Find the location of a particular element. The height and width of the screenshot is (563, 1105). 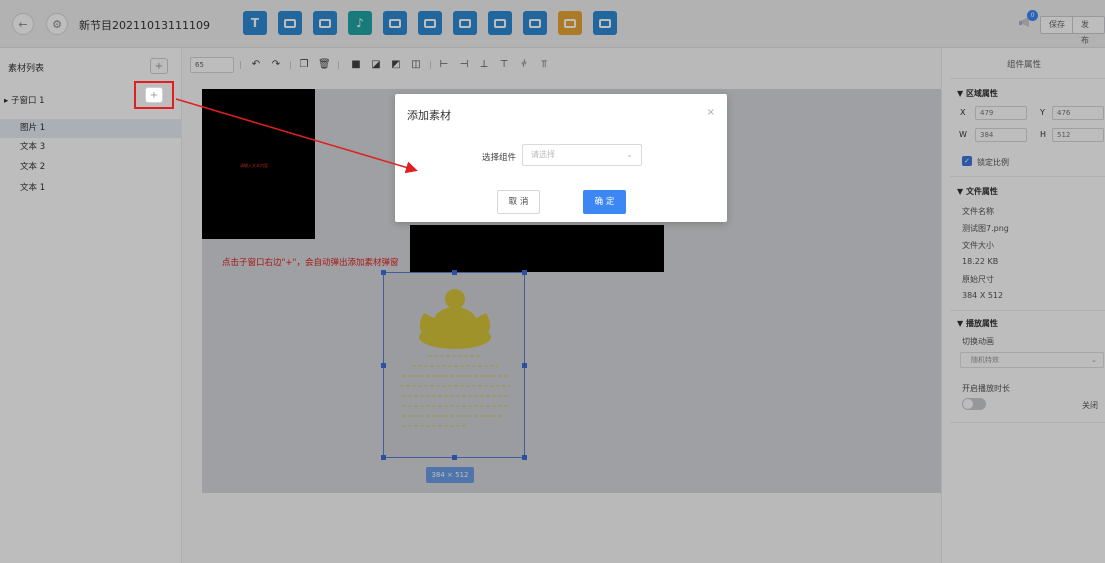

add-asset-button-highlighted: + is located at coordinates (154, 95).